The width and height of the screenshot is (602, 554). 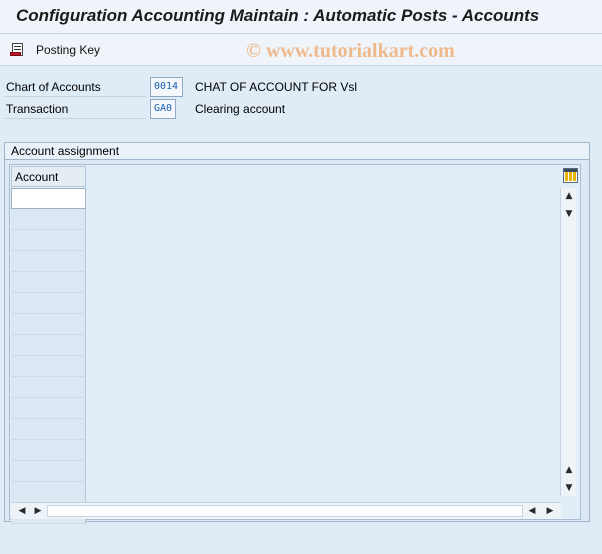 I want to click on watermark: © www.tutorialkart.com, so click(x=350, y=51).